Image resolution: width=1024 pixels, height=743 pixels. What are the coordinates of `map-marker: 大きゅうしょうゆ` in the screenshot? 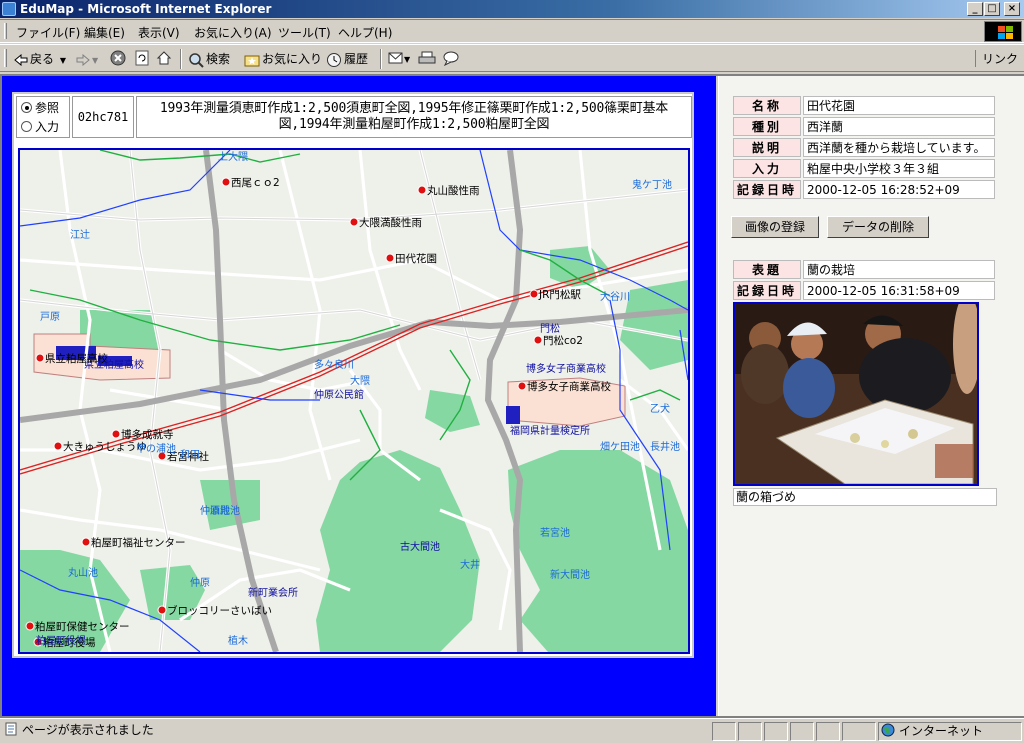 It's located at (100, 446).